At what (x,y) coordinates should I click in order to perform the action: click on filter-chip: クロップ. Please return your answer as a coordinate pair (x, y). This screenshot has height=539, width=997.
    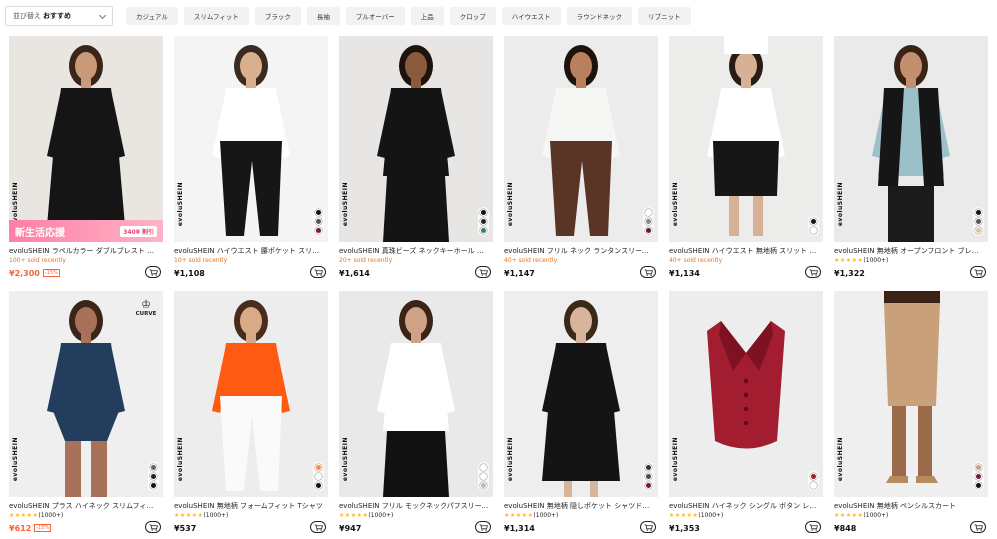
    Looking at the image, I should click on (472, 16).